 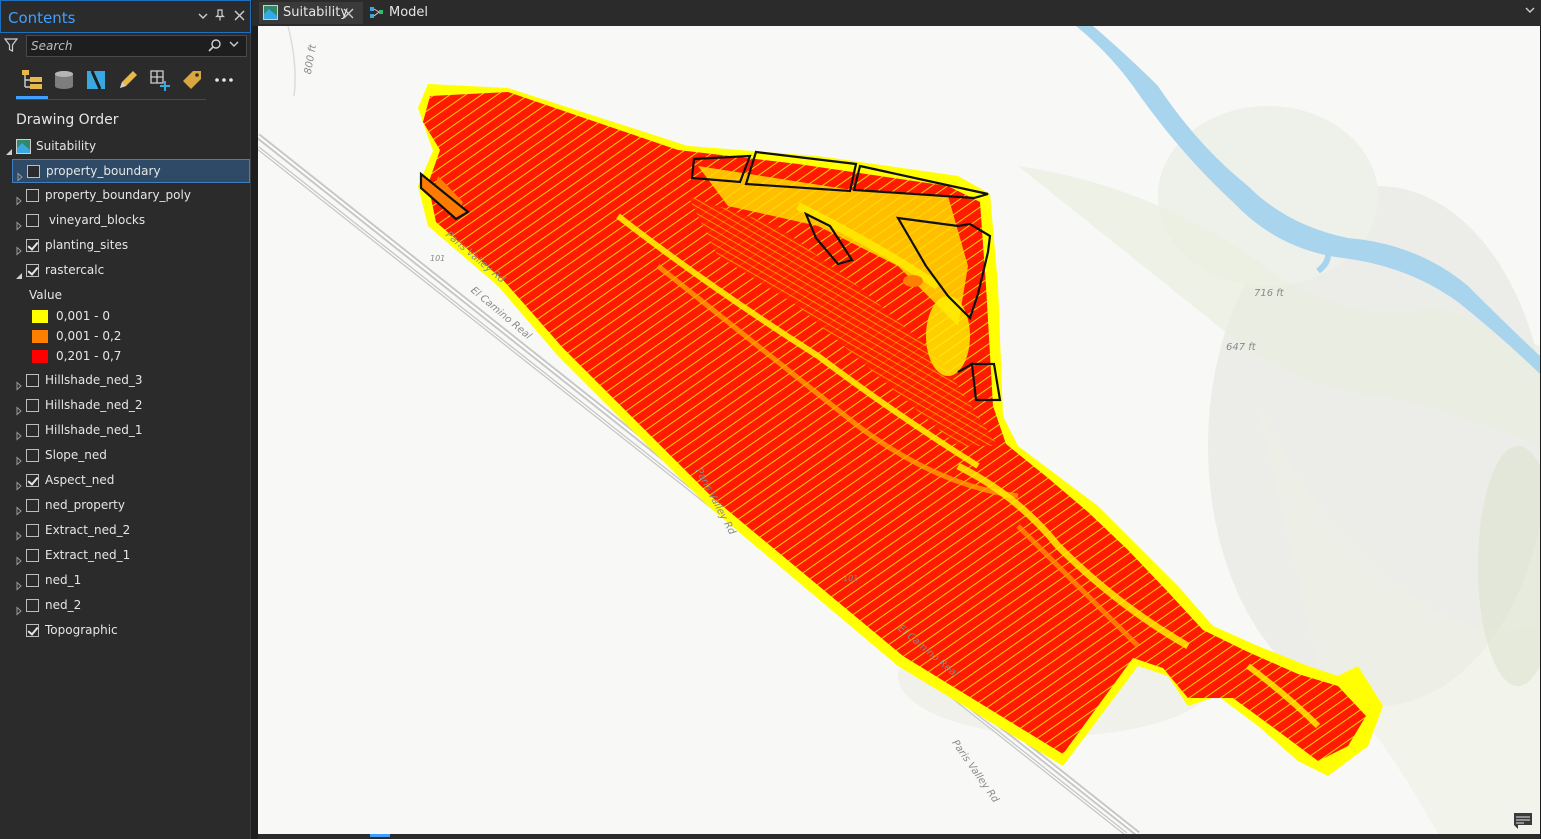 I want to click on layer-row: Extract_ned_2, so click(x=125, y=531).